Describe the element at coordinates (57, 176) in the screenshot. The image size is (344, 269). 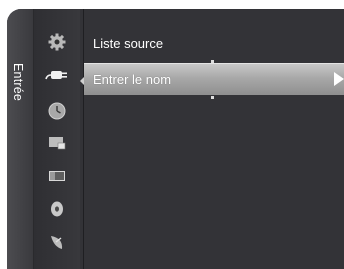
I see `screen-icon` at that location.